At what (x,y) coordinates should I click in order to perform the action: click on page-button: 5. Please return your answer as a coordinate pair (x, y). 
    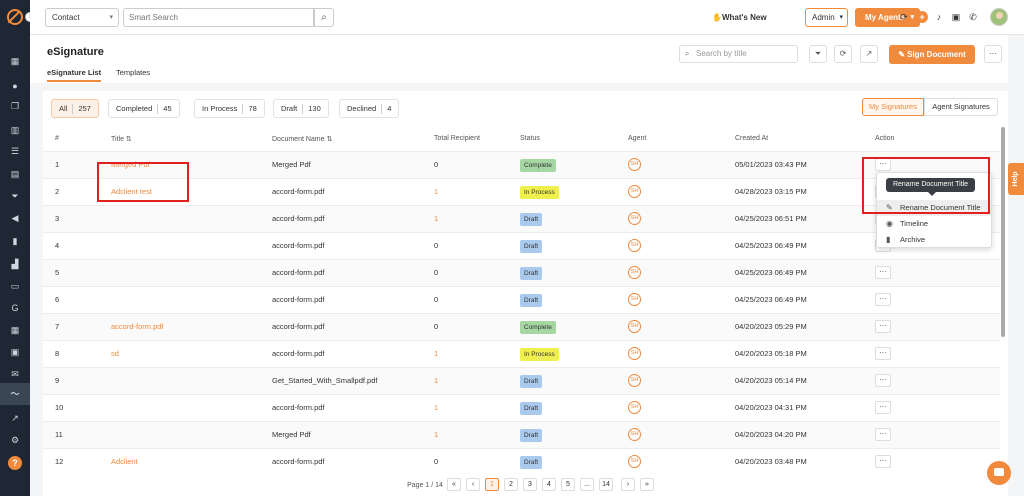
    Looking at the image, I should click on (568, 484).